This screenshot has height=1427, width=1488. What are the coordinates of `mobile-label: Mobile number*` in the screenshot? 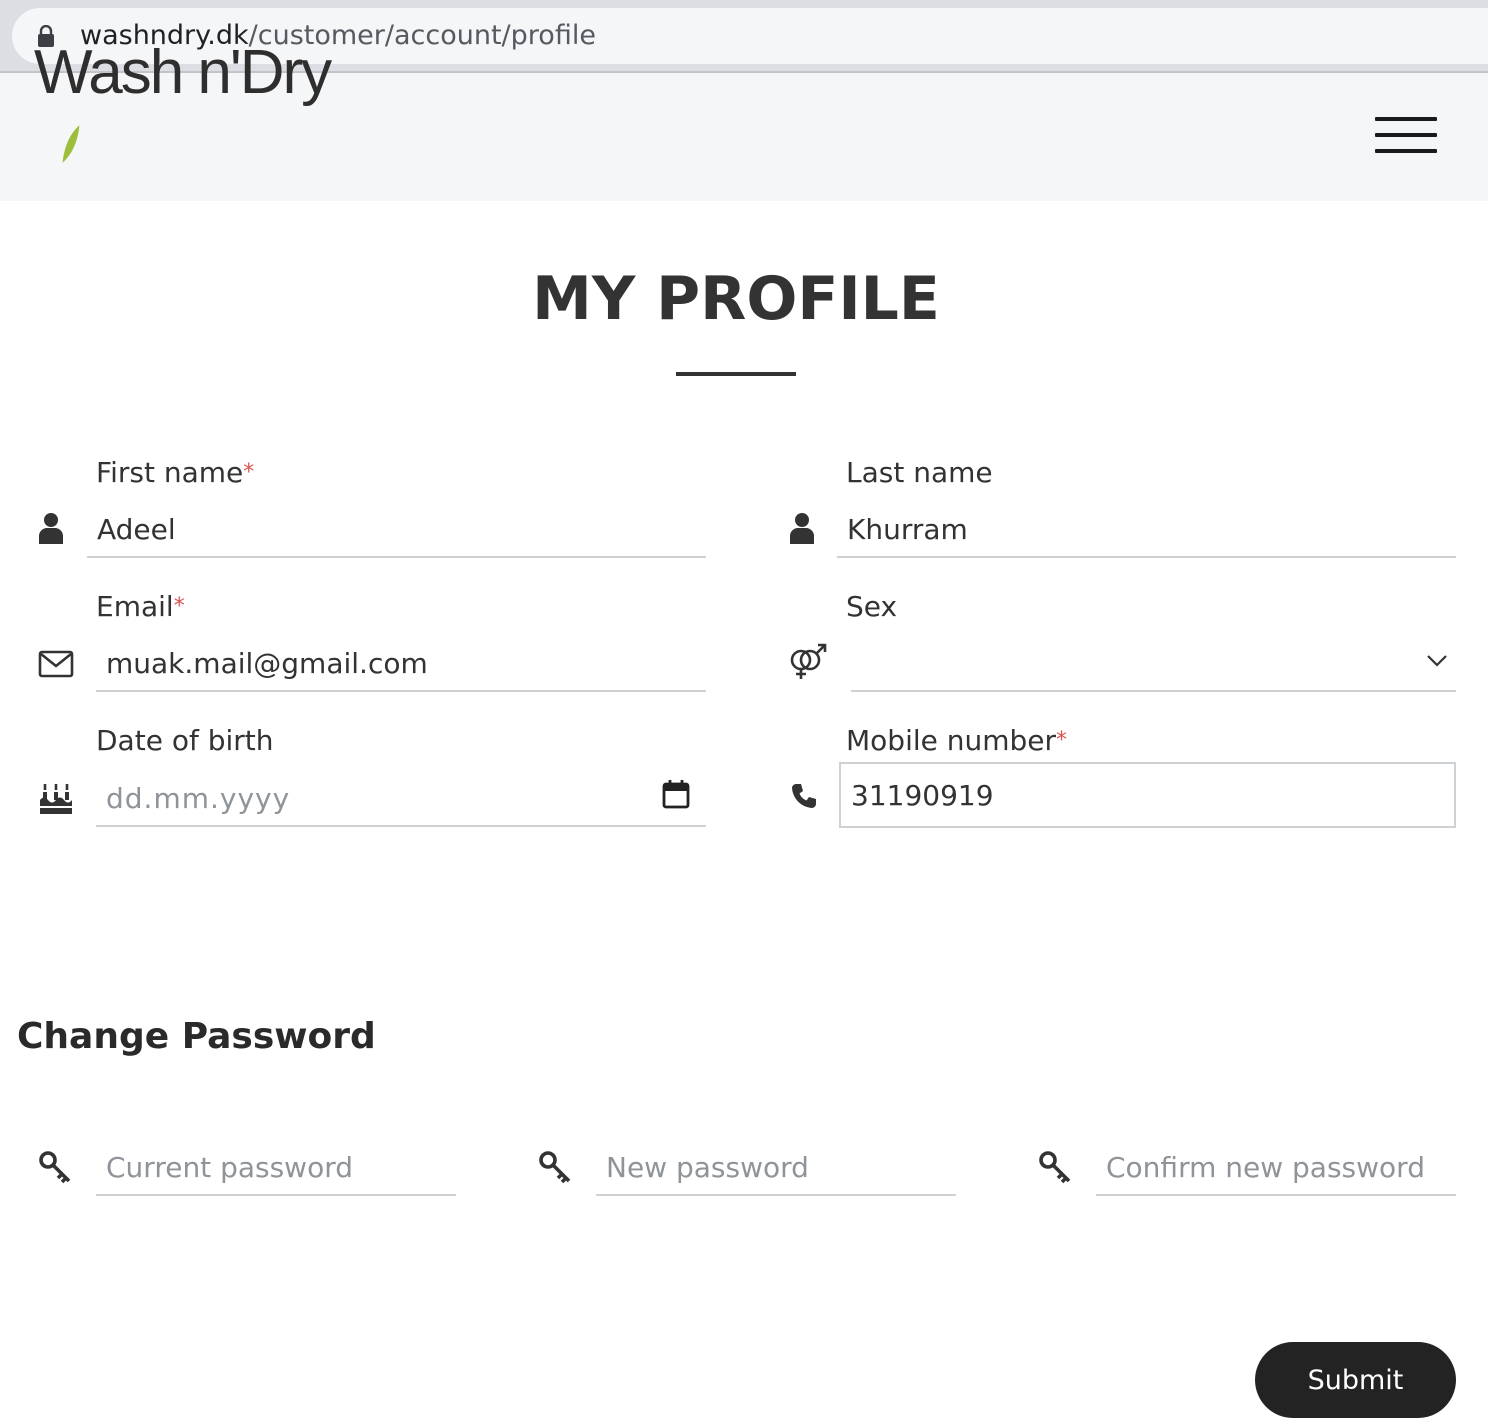 It's located at (956, 741).